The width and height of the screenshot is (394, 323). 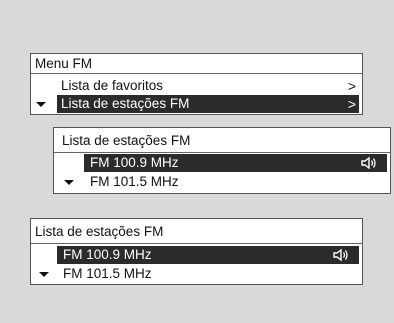 What do you see at coordinates (125, 103) in the screenshot?
I see `menu-item-fm-station-list-label: Lista de estações FM` at bounding box center [125, 103].